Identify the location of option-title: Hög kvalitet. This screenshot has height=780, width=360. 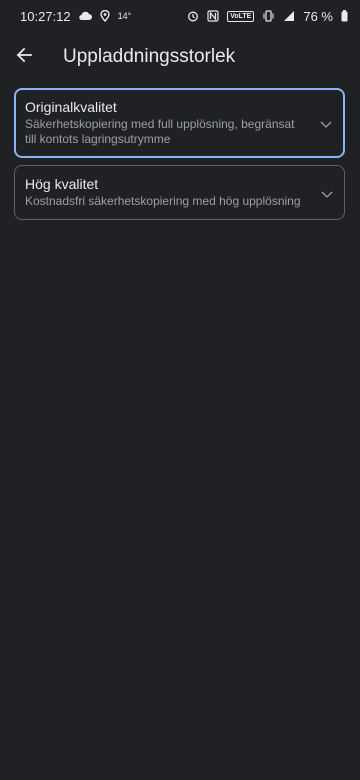
(62, 184).